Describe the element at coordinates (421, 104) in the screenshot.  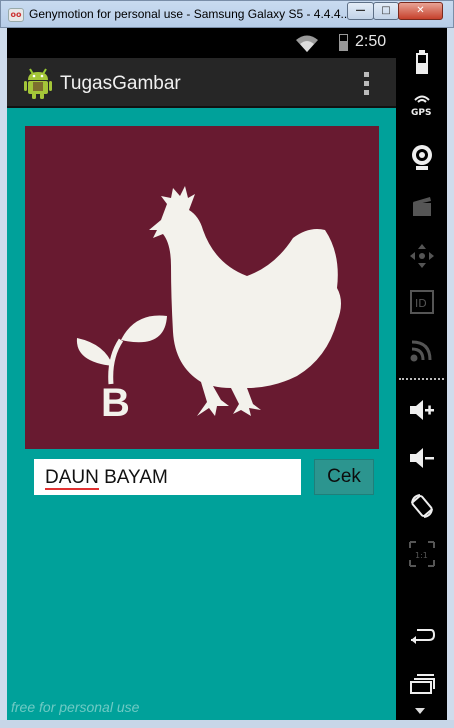
I see `gps-icon: GPS` at that location.